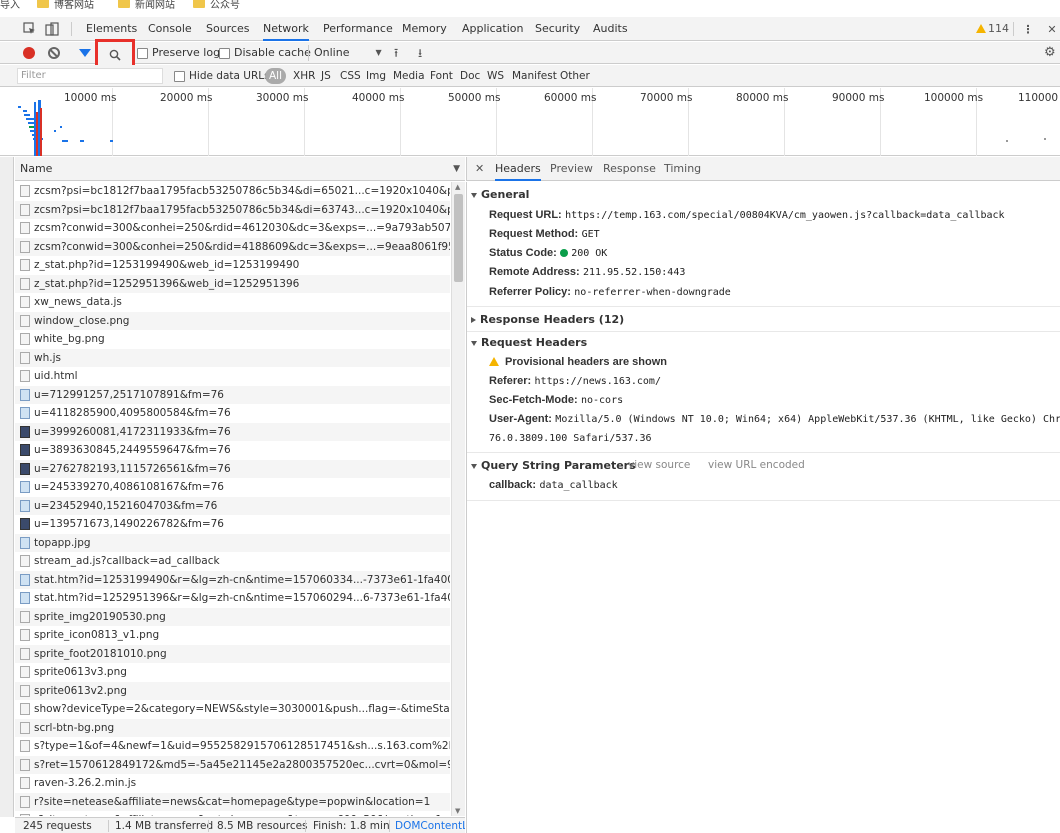 The width and height of the screenshot is (1060, 833). I want to click on request-list-scrollbar: ▲ ▼, so click(458, 499).